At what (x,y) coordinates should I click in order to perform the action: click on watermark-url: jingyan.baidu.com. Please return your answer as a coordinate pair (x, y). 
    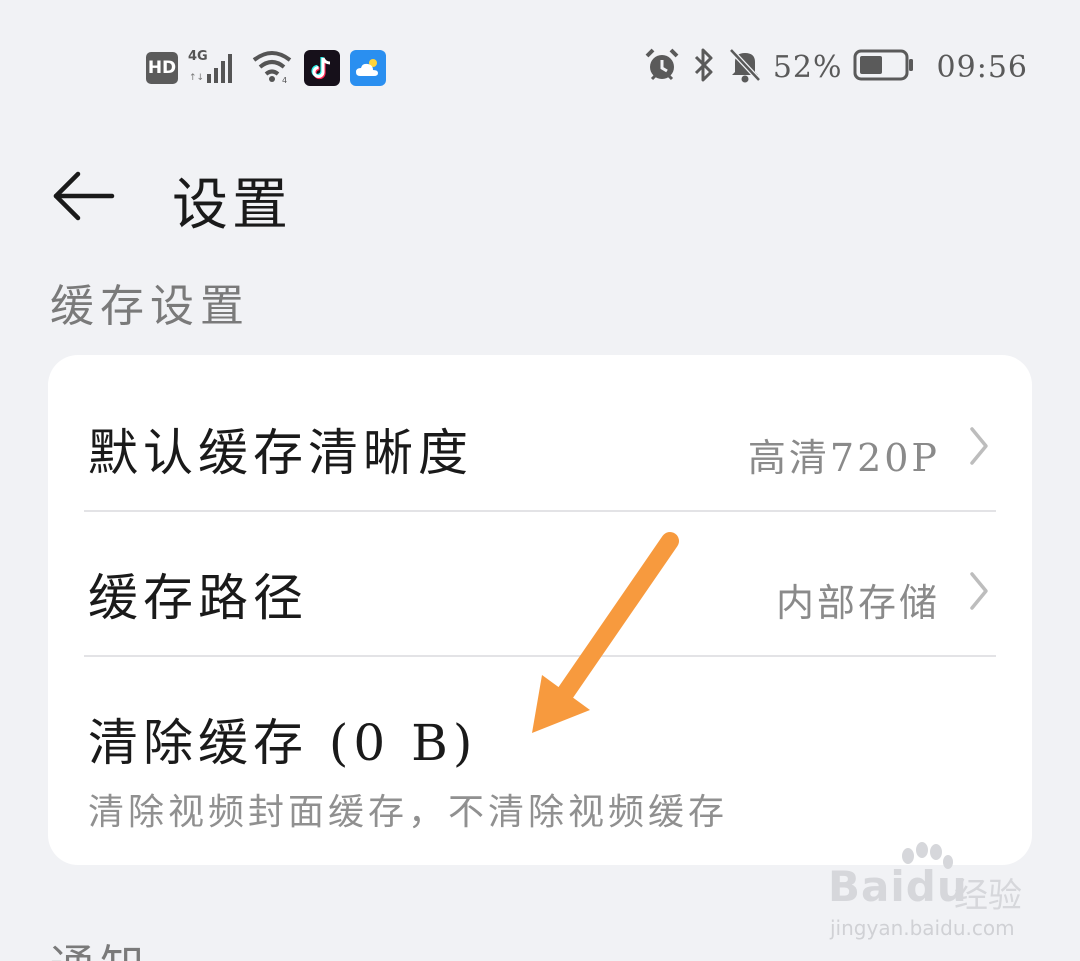
    Looking at the image, I should click on (922, 928).